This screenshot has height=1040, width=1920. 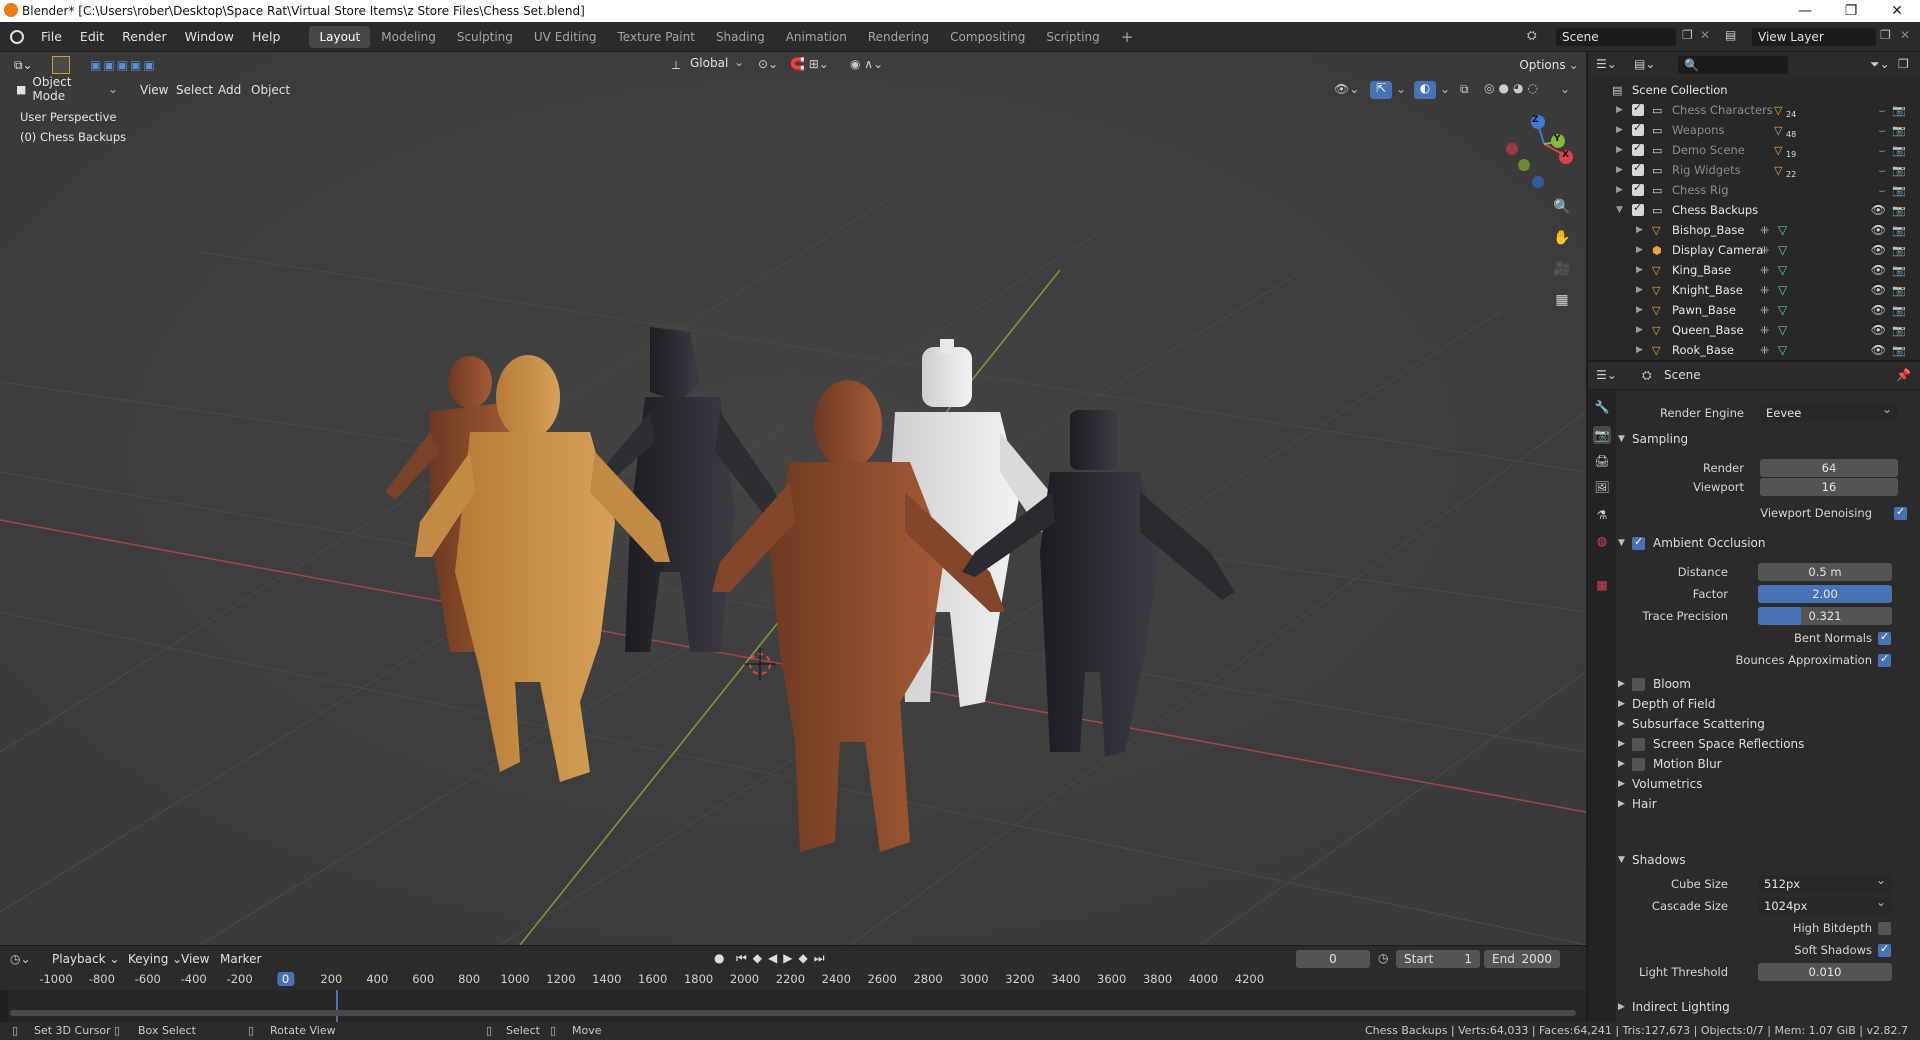 I want to click on outliner-item-king-base: ▶ ▽ King_Base ⁜ ▽ 👁 📷, so click(x=1754, y=270).